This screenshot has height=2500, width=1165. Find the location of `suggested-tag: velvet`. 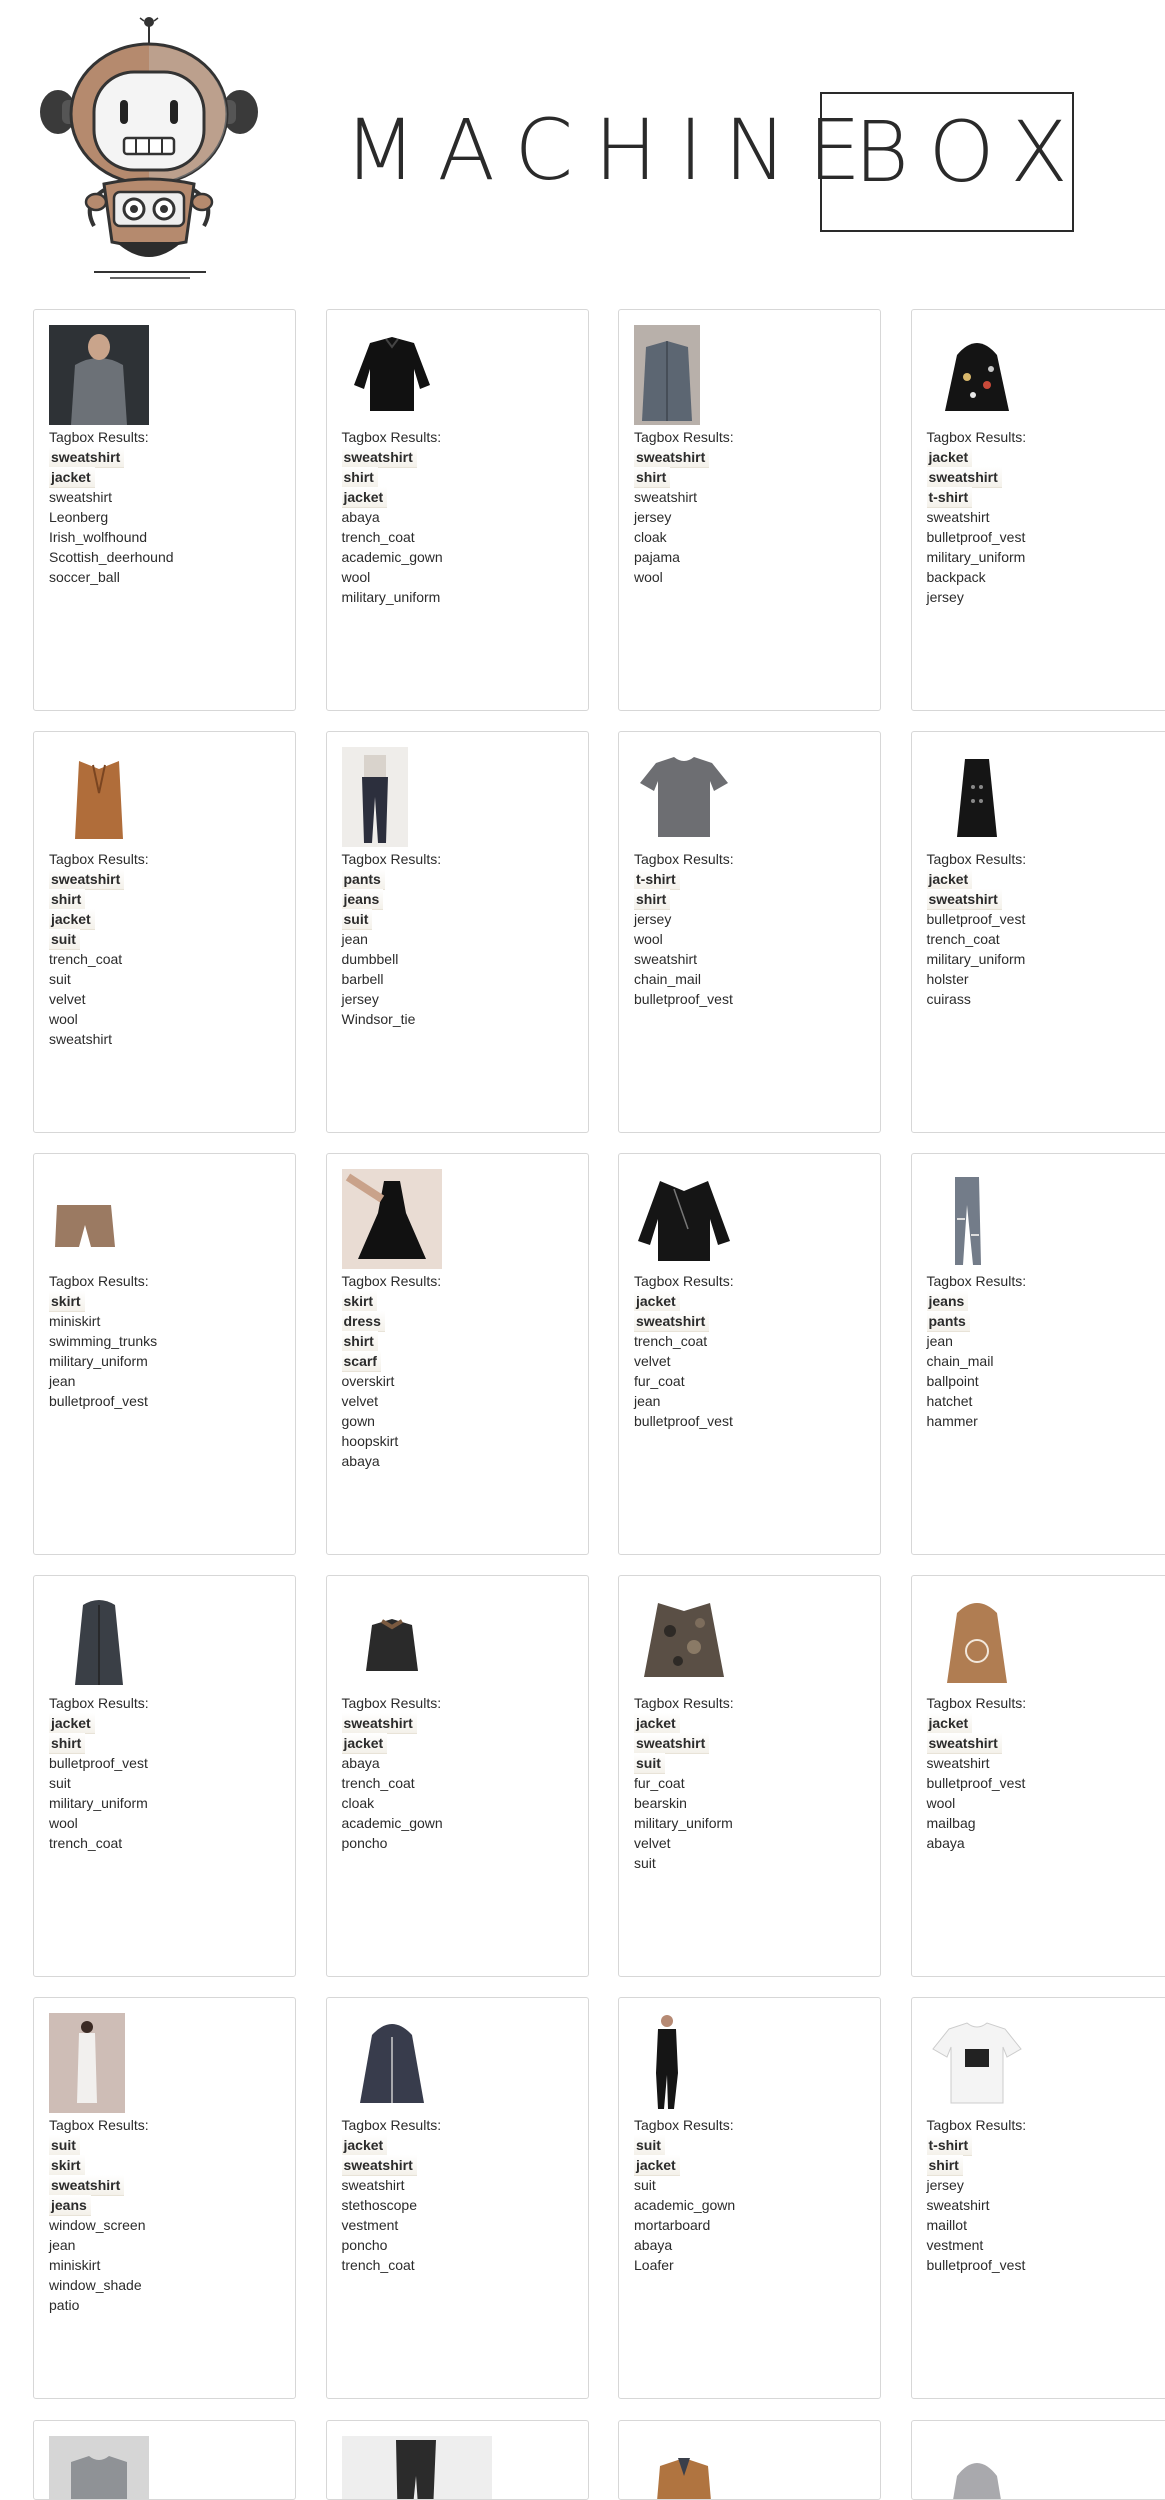

suggested-tag: velvet is located at coordinates (457, 1401).